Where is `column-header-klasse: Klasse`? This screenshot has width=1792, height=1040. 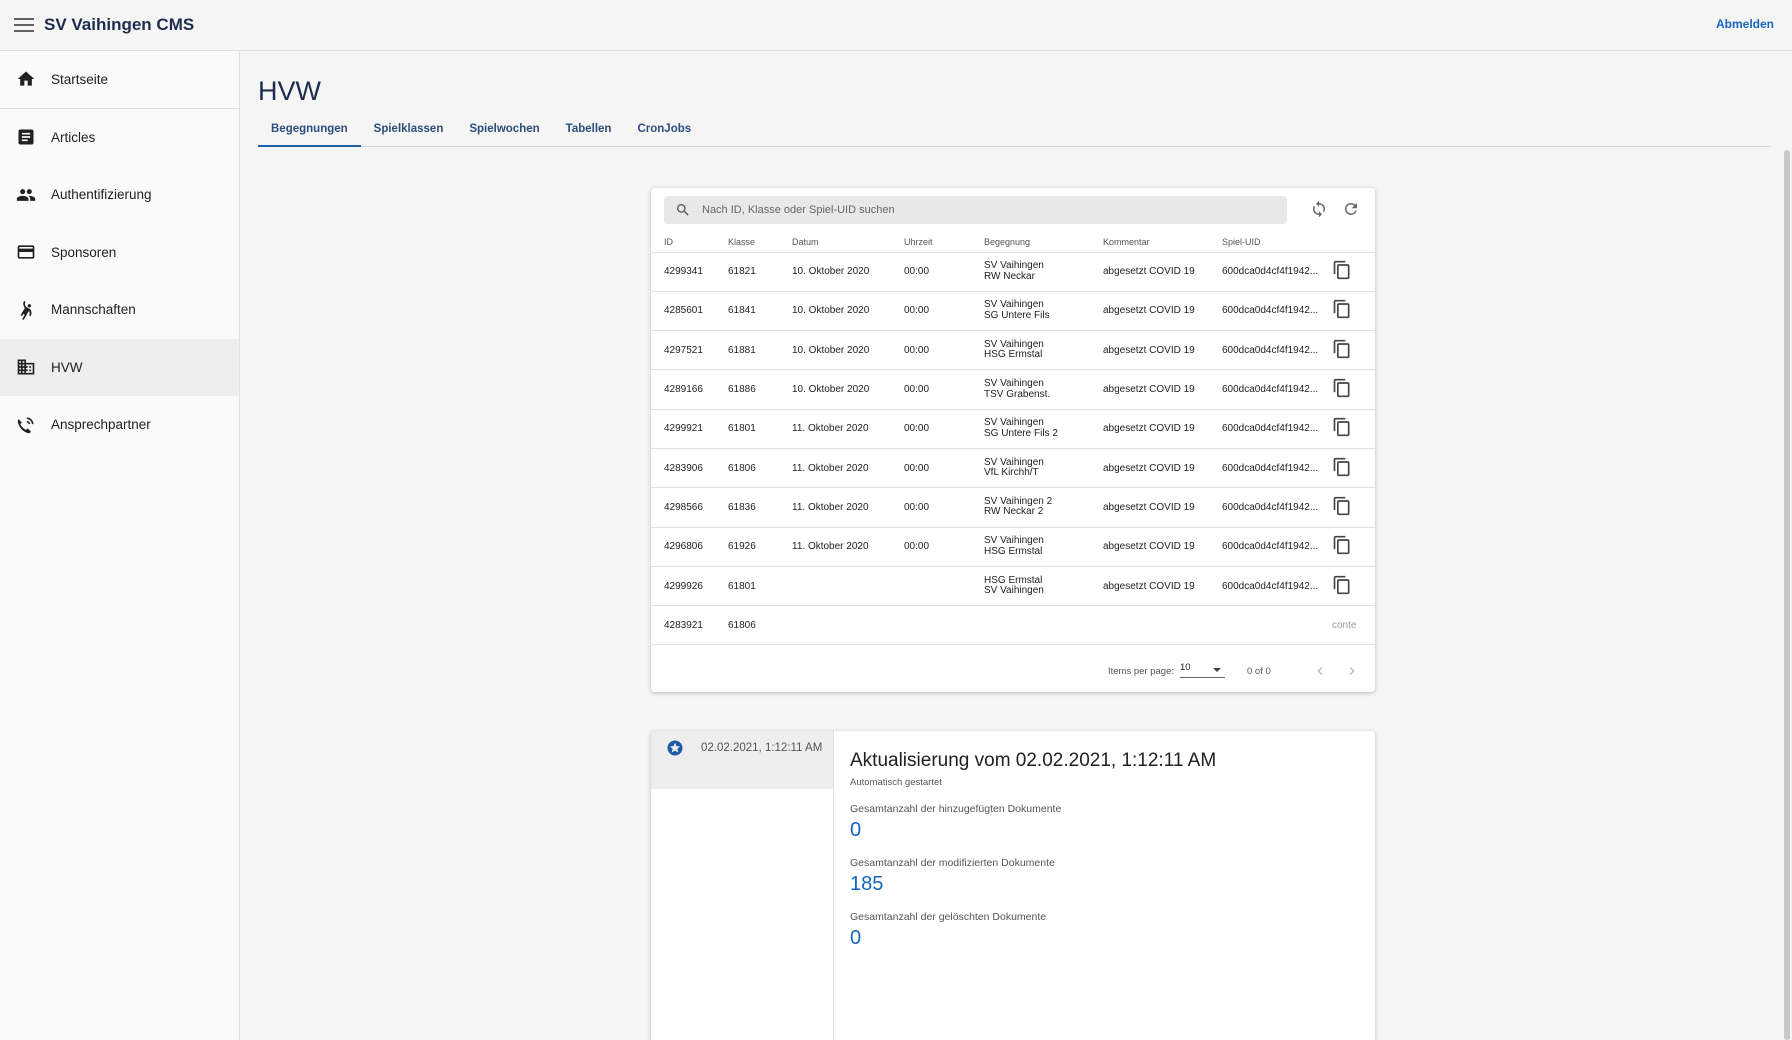 column-header-klasse: Klasse is located at coordinates (760, 242).